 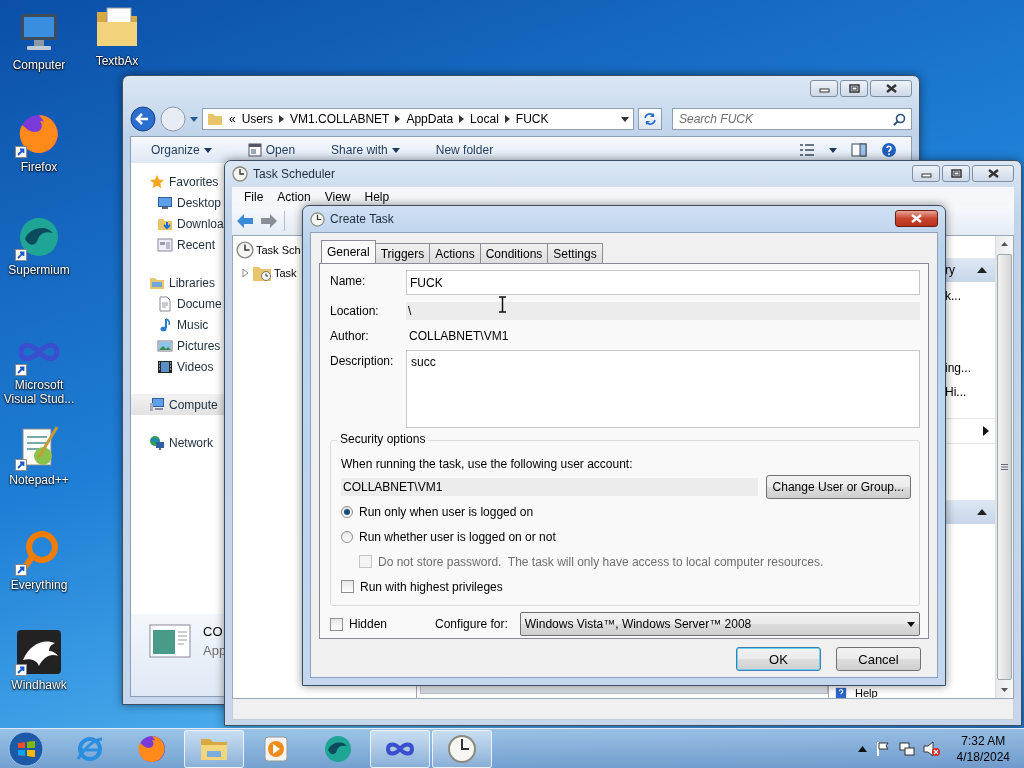 What do you see at coordinates (254, 197) in the screenshot?
I see `menu-item: File` at bounding box center [254, 197].